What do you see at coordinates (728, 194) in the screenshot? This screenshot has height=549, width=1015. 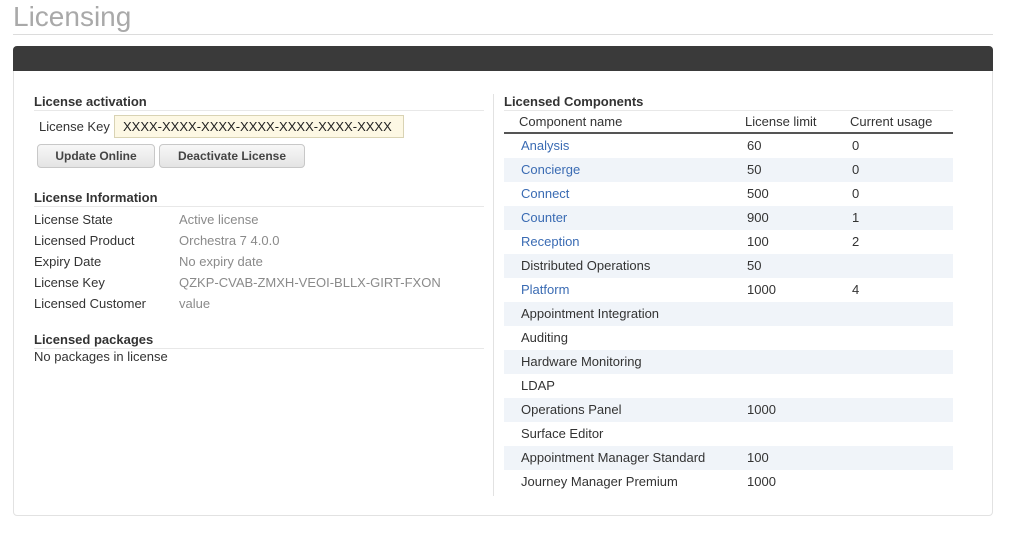 I see `table-row: Connect 500 0` at bounding box center [728, 194].